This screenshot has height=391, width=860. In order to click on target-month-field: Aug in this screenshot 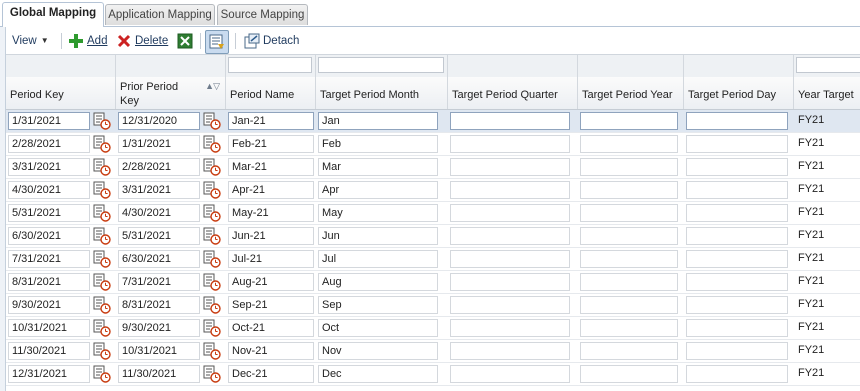, I will do `click(378, 282)`.